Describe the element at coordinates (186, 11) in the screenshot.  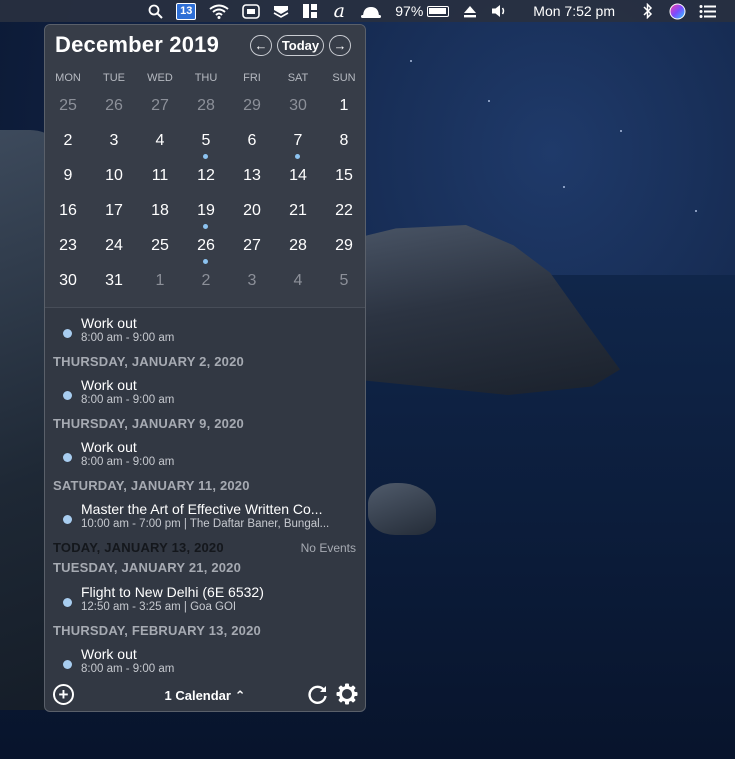
I see `calendar-menu-icon: 13` at that location.